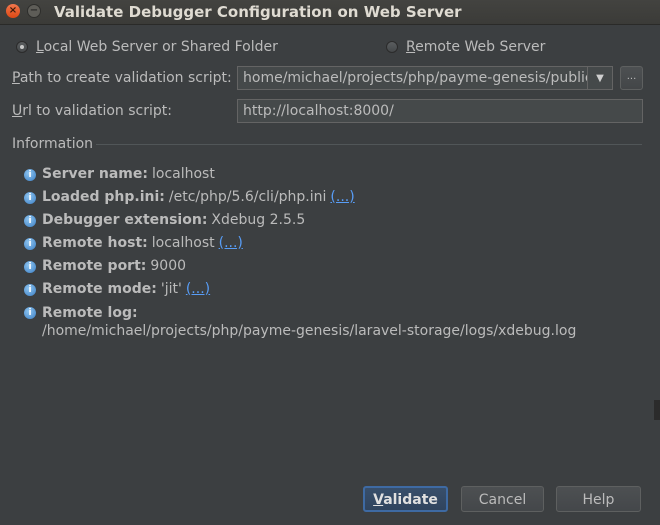 Image resolution: width=660 pixels, height=525 pixels. Describe the element at coordinates (95, 174) in the screenshot. I see `info-key: Server name:` at that location.